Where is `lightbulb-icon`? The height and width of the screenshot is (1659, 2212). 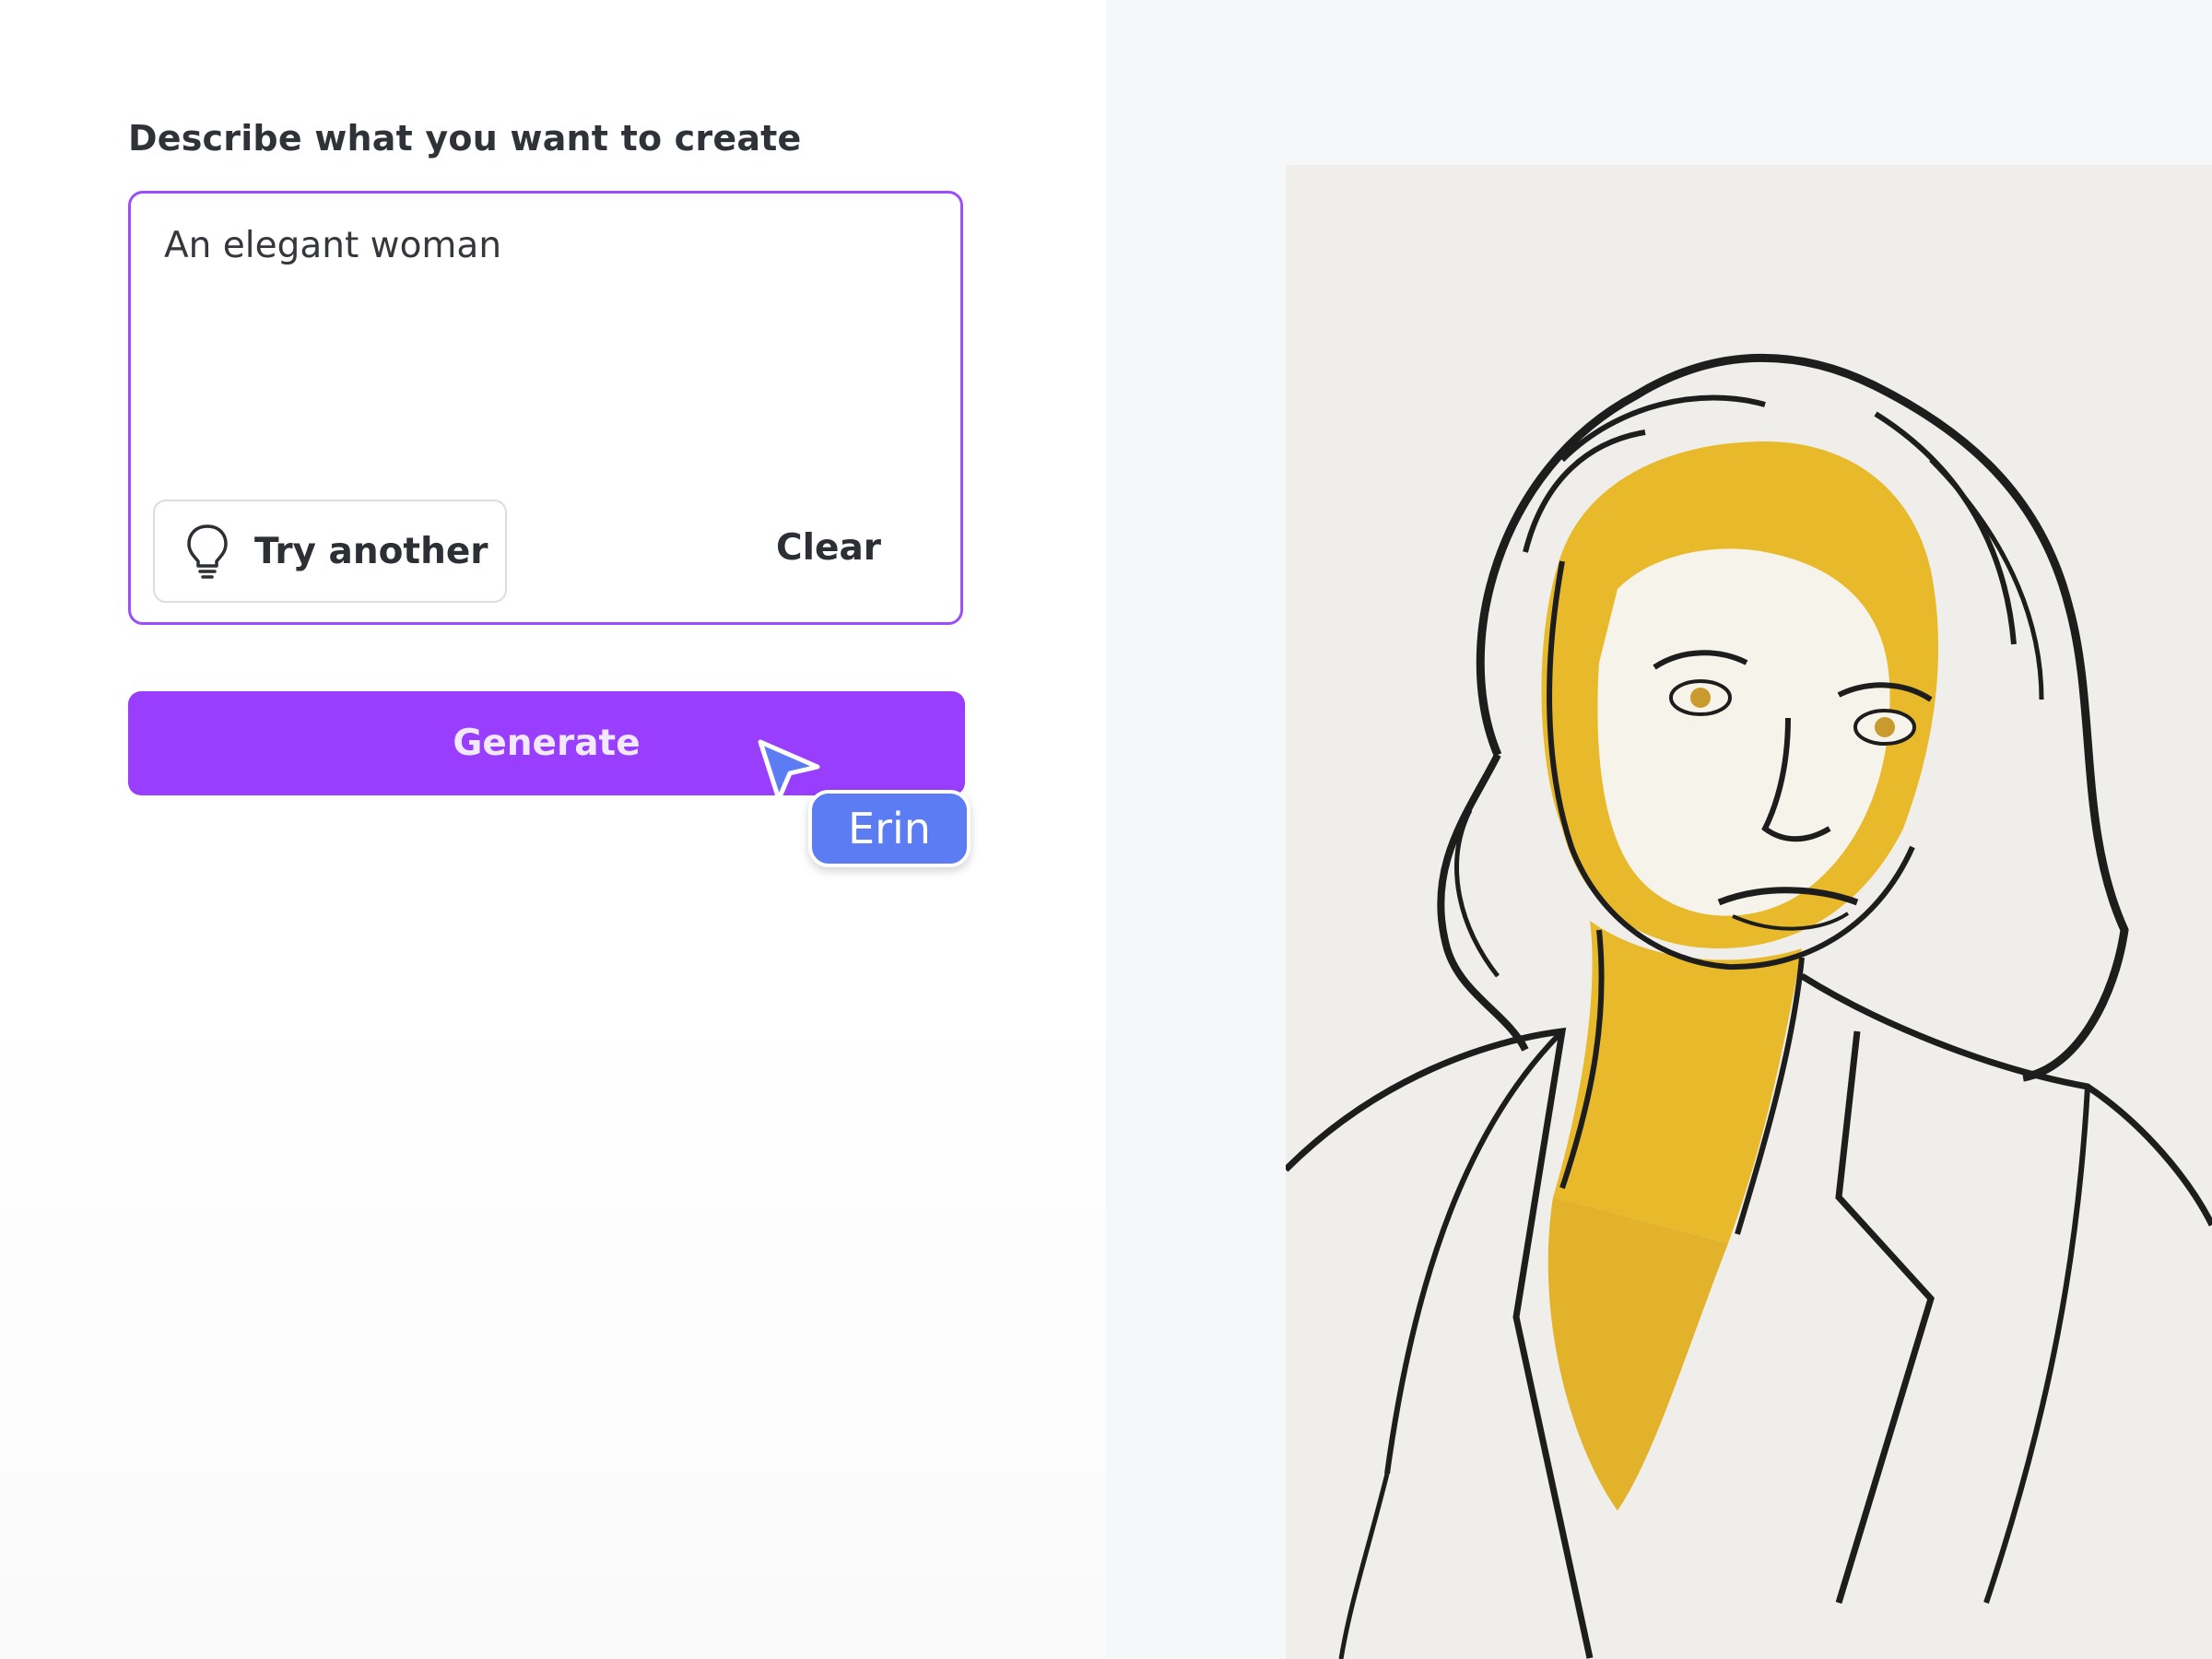
lightbulb-icon is located at coordinates (207, 551).